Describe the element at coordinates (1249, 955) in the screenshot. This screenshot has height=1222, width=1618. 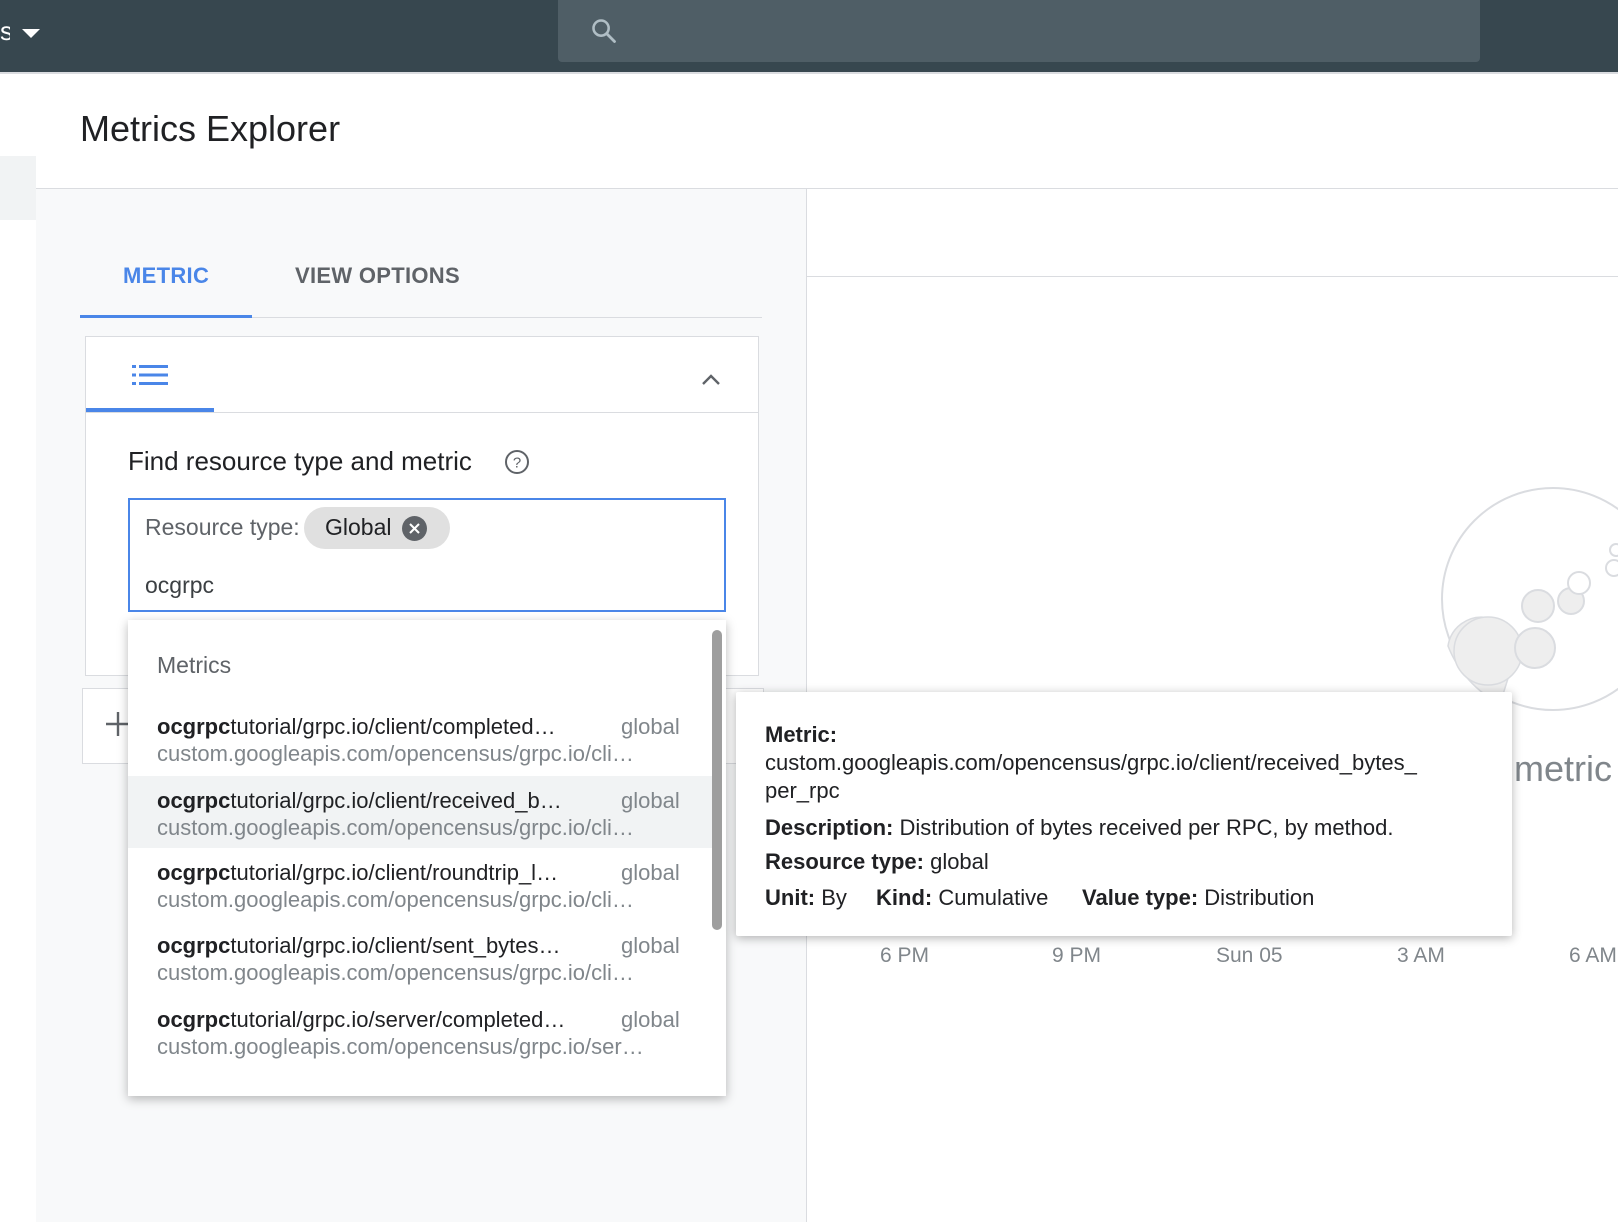
I see `x-tick: Sun 05` at that location.